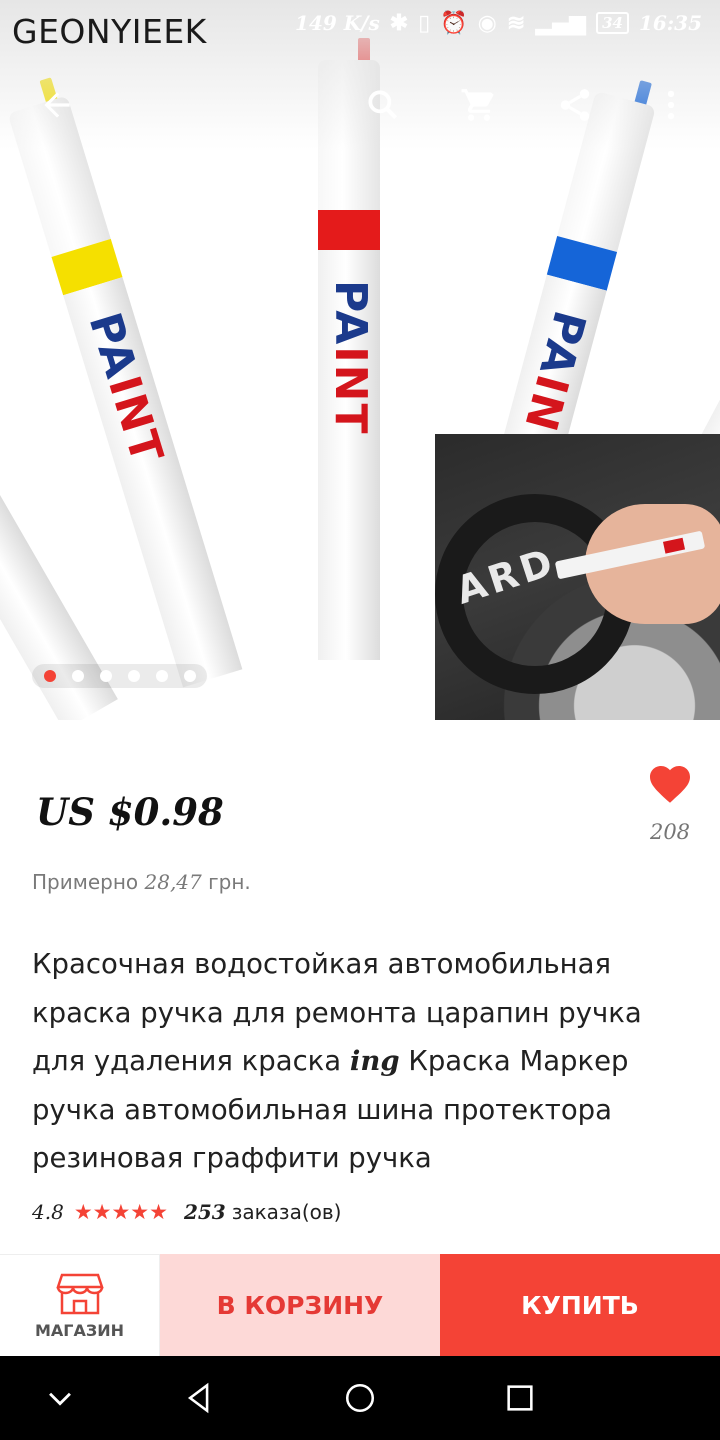 This screenshot has height=1440, width=720. I want to click on store-button: МАГАЗИН, so click(80, 1305).